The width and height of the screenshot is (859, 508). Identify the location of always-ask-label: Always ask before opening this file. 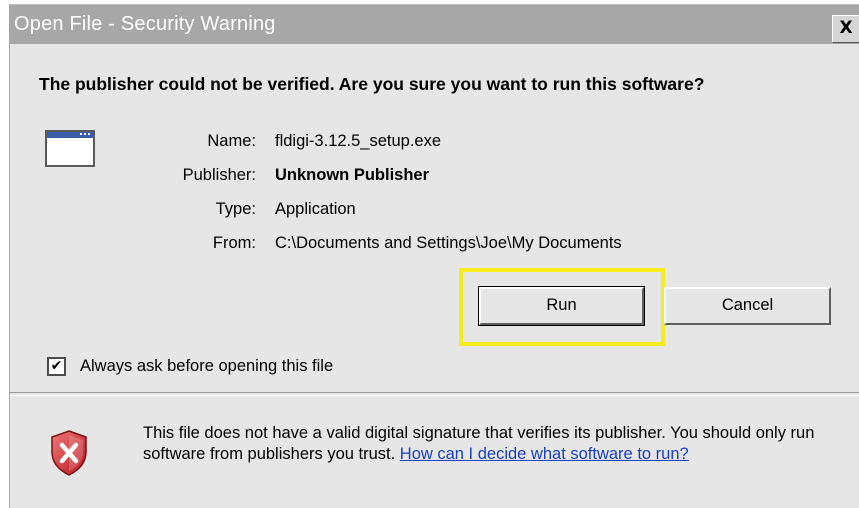
(206, 366).